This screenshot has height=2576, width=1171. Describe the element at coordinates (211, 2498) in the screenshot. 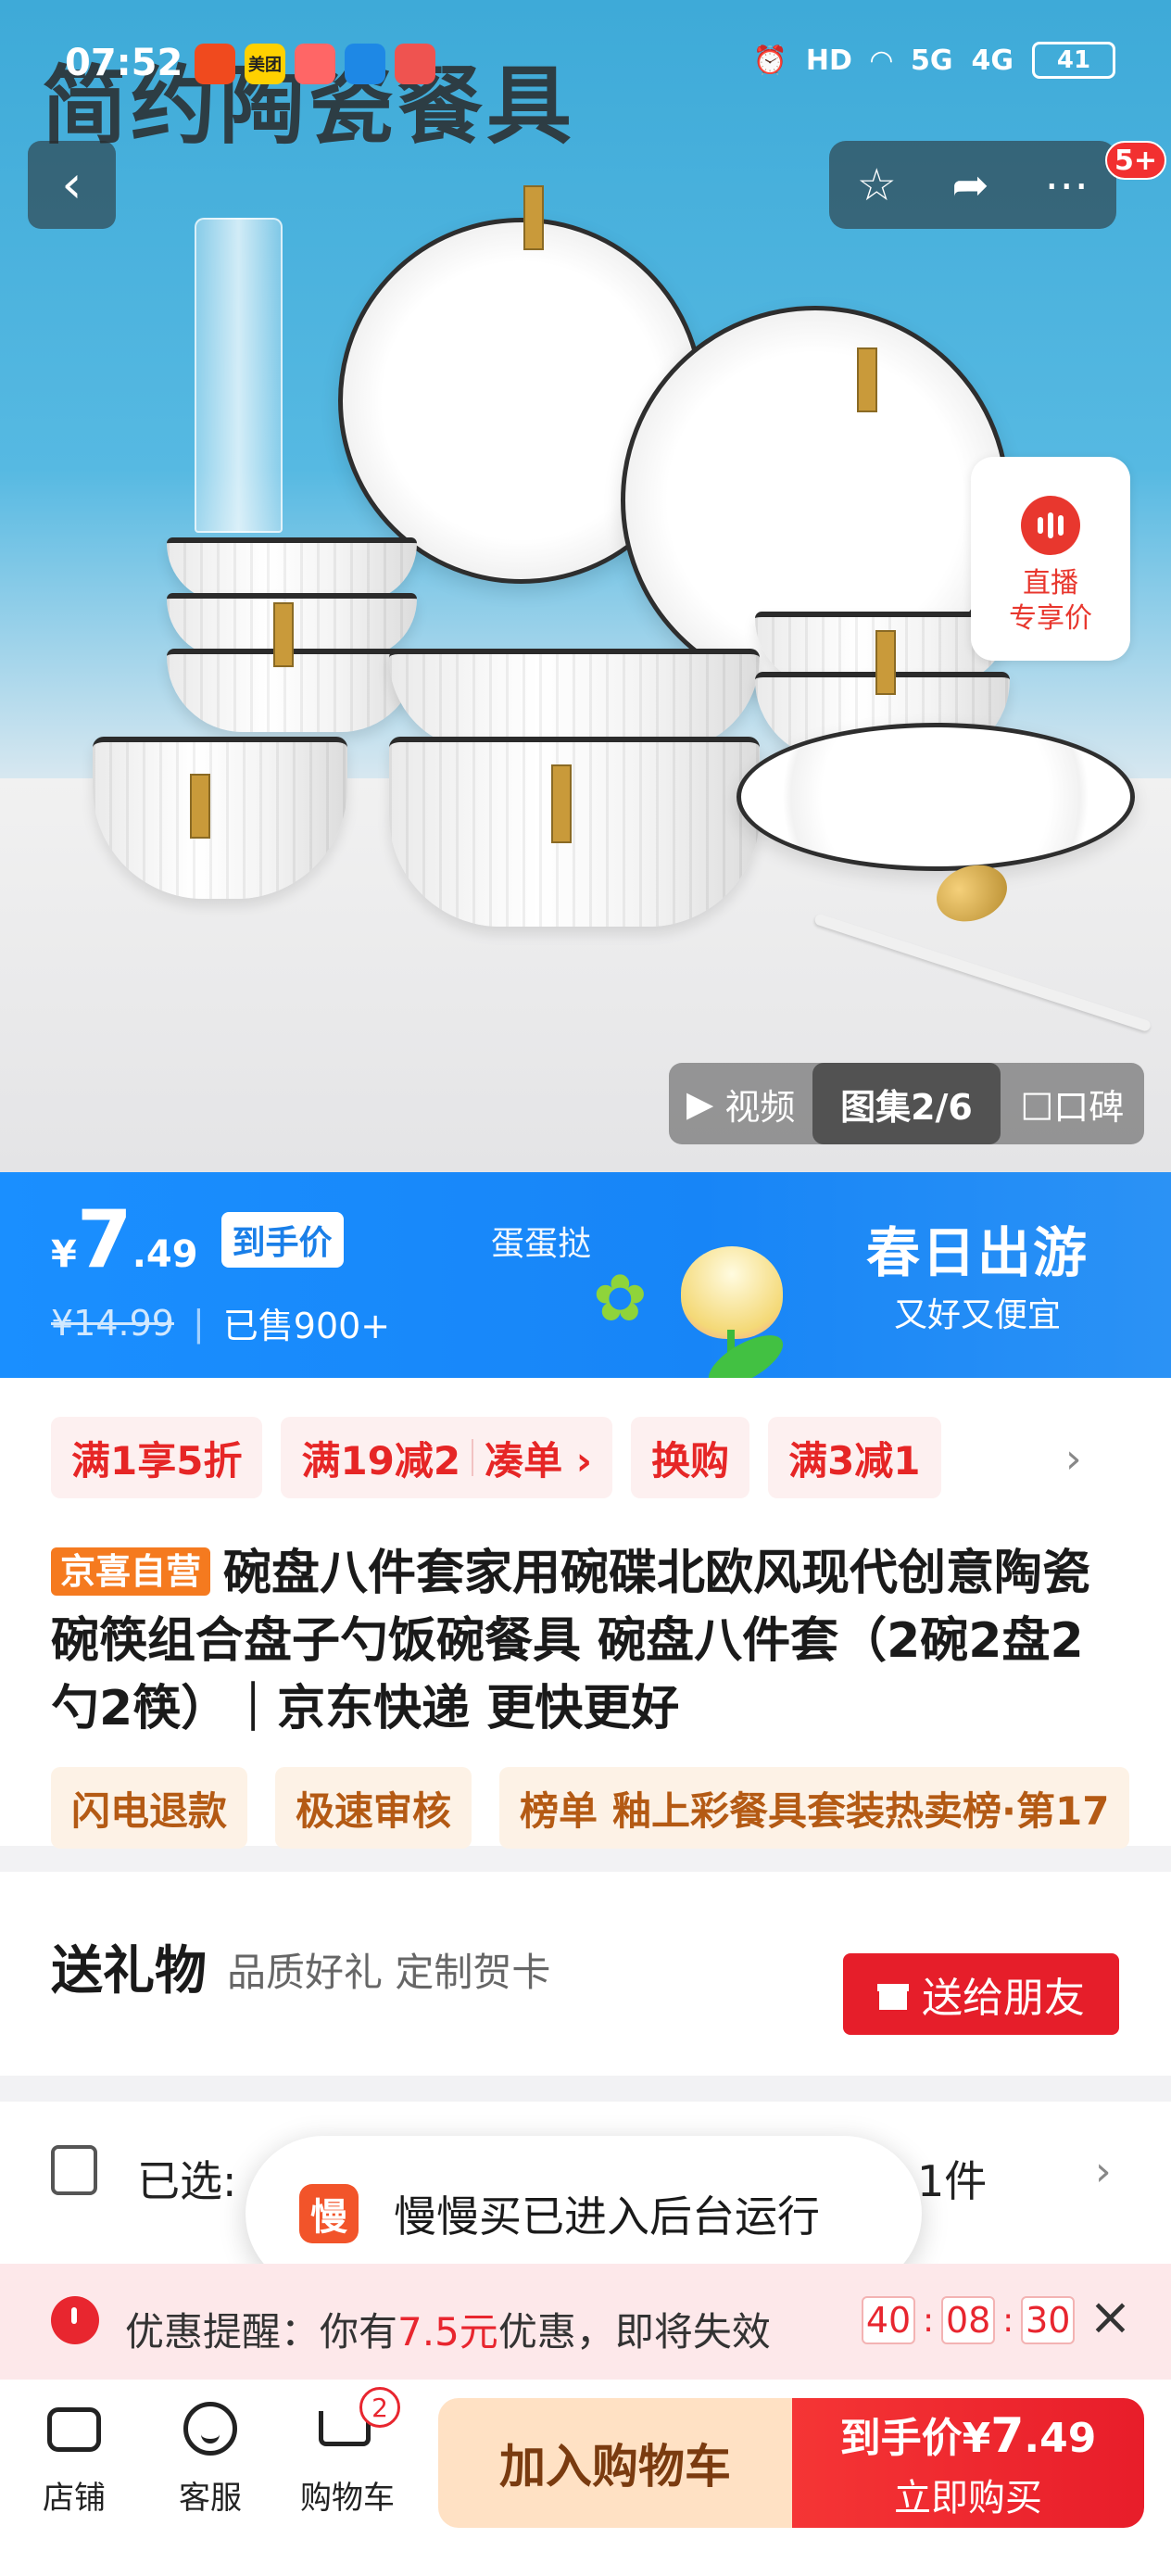

I see `nav-service-label: 客服` at that location.